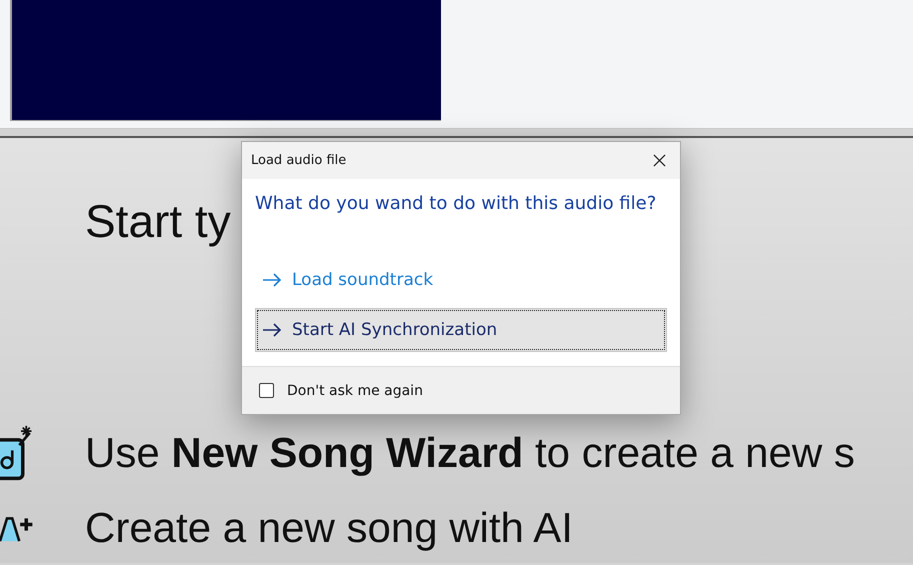 The width and height of the screenshot is (913, 565). Describe the element at coordinates (461, 330) in the screenshot. I see `option-button: Start AI Synchronization` at that location.